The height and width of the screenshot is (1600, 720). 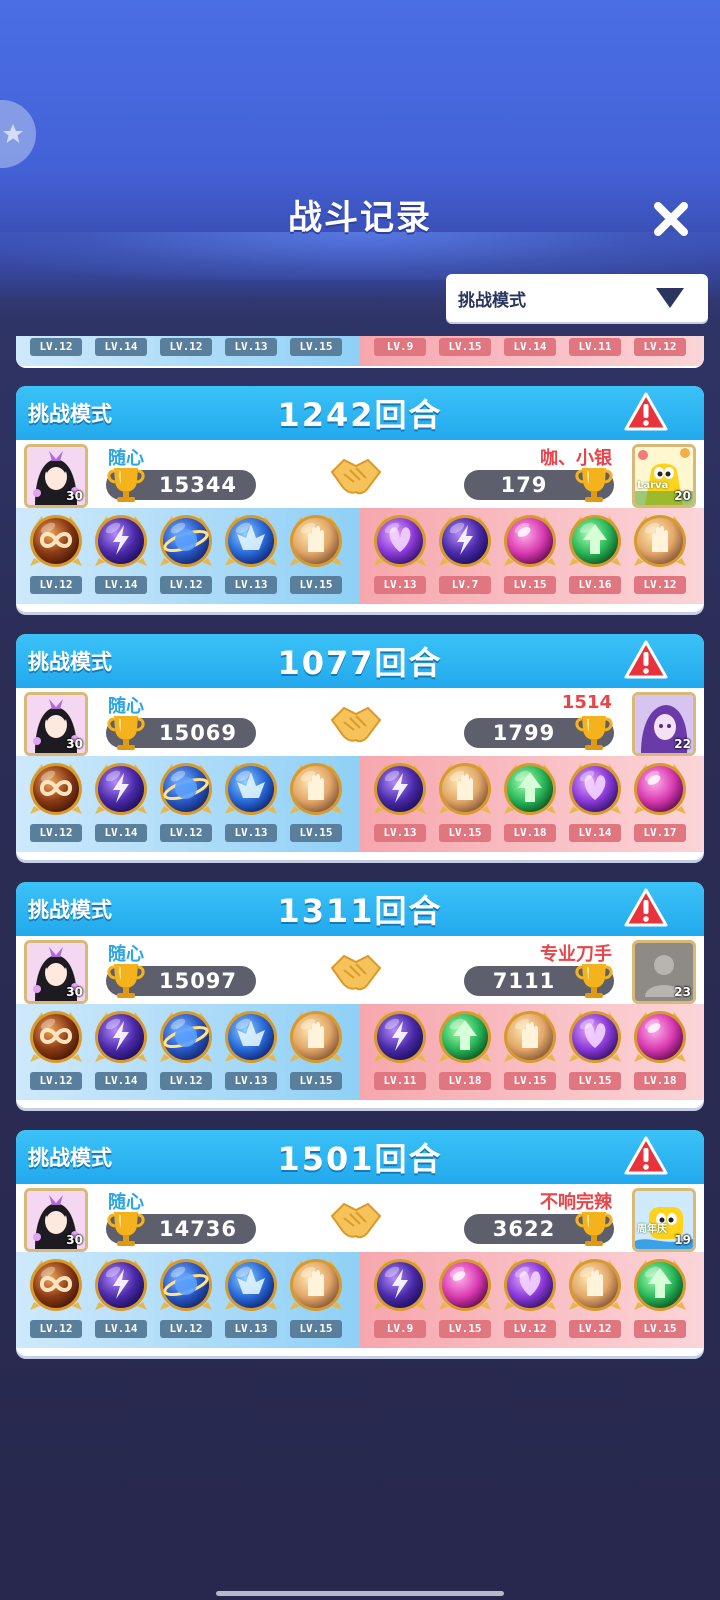 What do you see at coordinates (595, 556) in the screenshot?
I see `right-pet: LV.16` at bounding box center [595, 556].